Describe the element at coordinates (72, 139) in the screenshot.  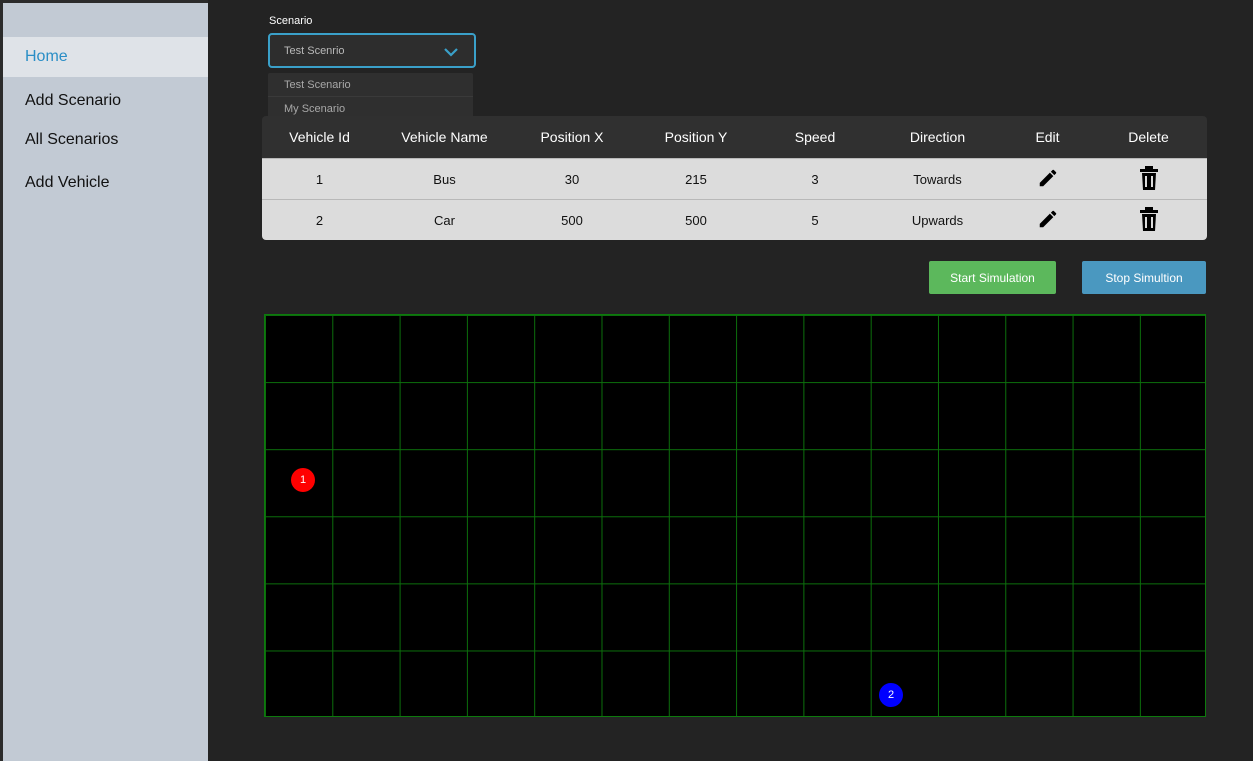
I see `sidebar-item-label: All Scenarios` at that location.